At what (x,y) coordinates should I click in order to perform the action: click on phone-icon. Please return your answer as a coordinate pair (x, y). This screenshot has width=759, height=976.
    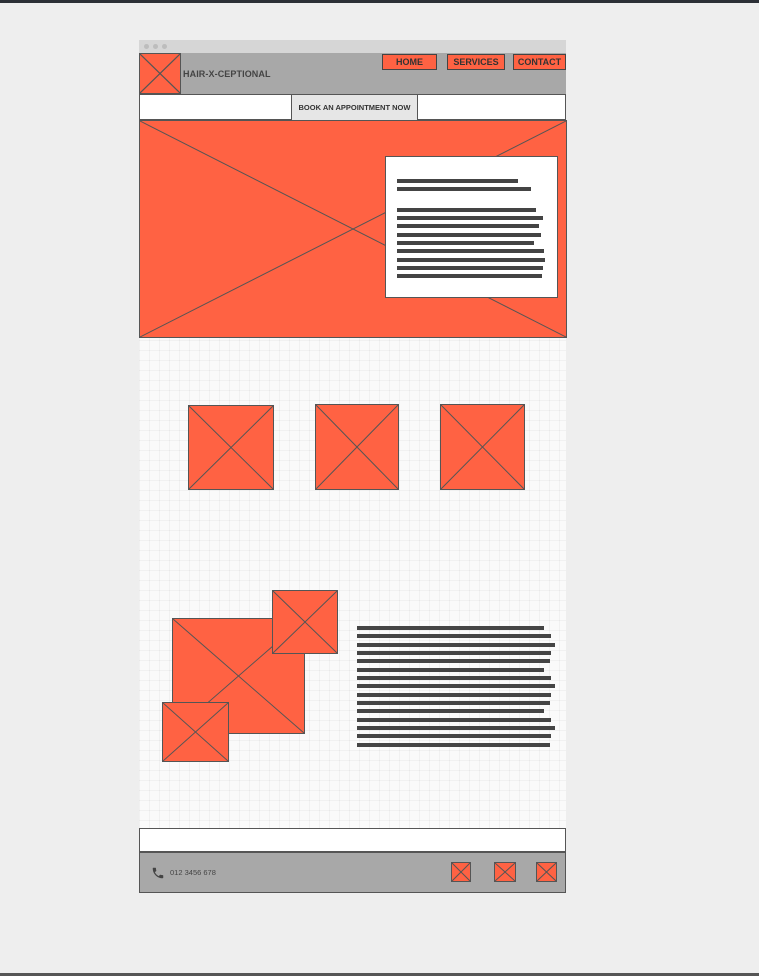
    Looking at the image, I should click on (158, 873).